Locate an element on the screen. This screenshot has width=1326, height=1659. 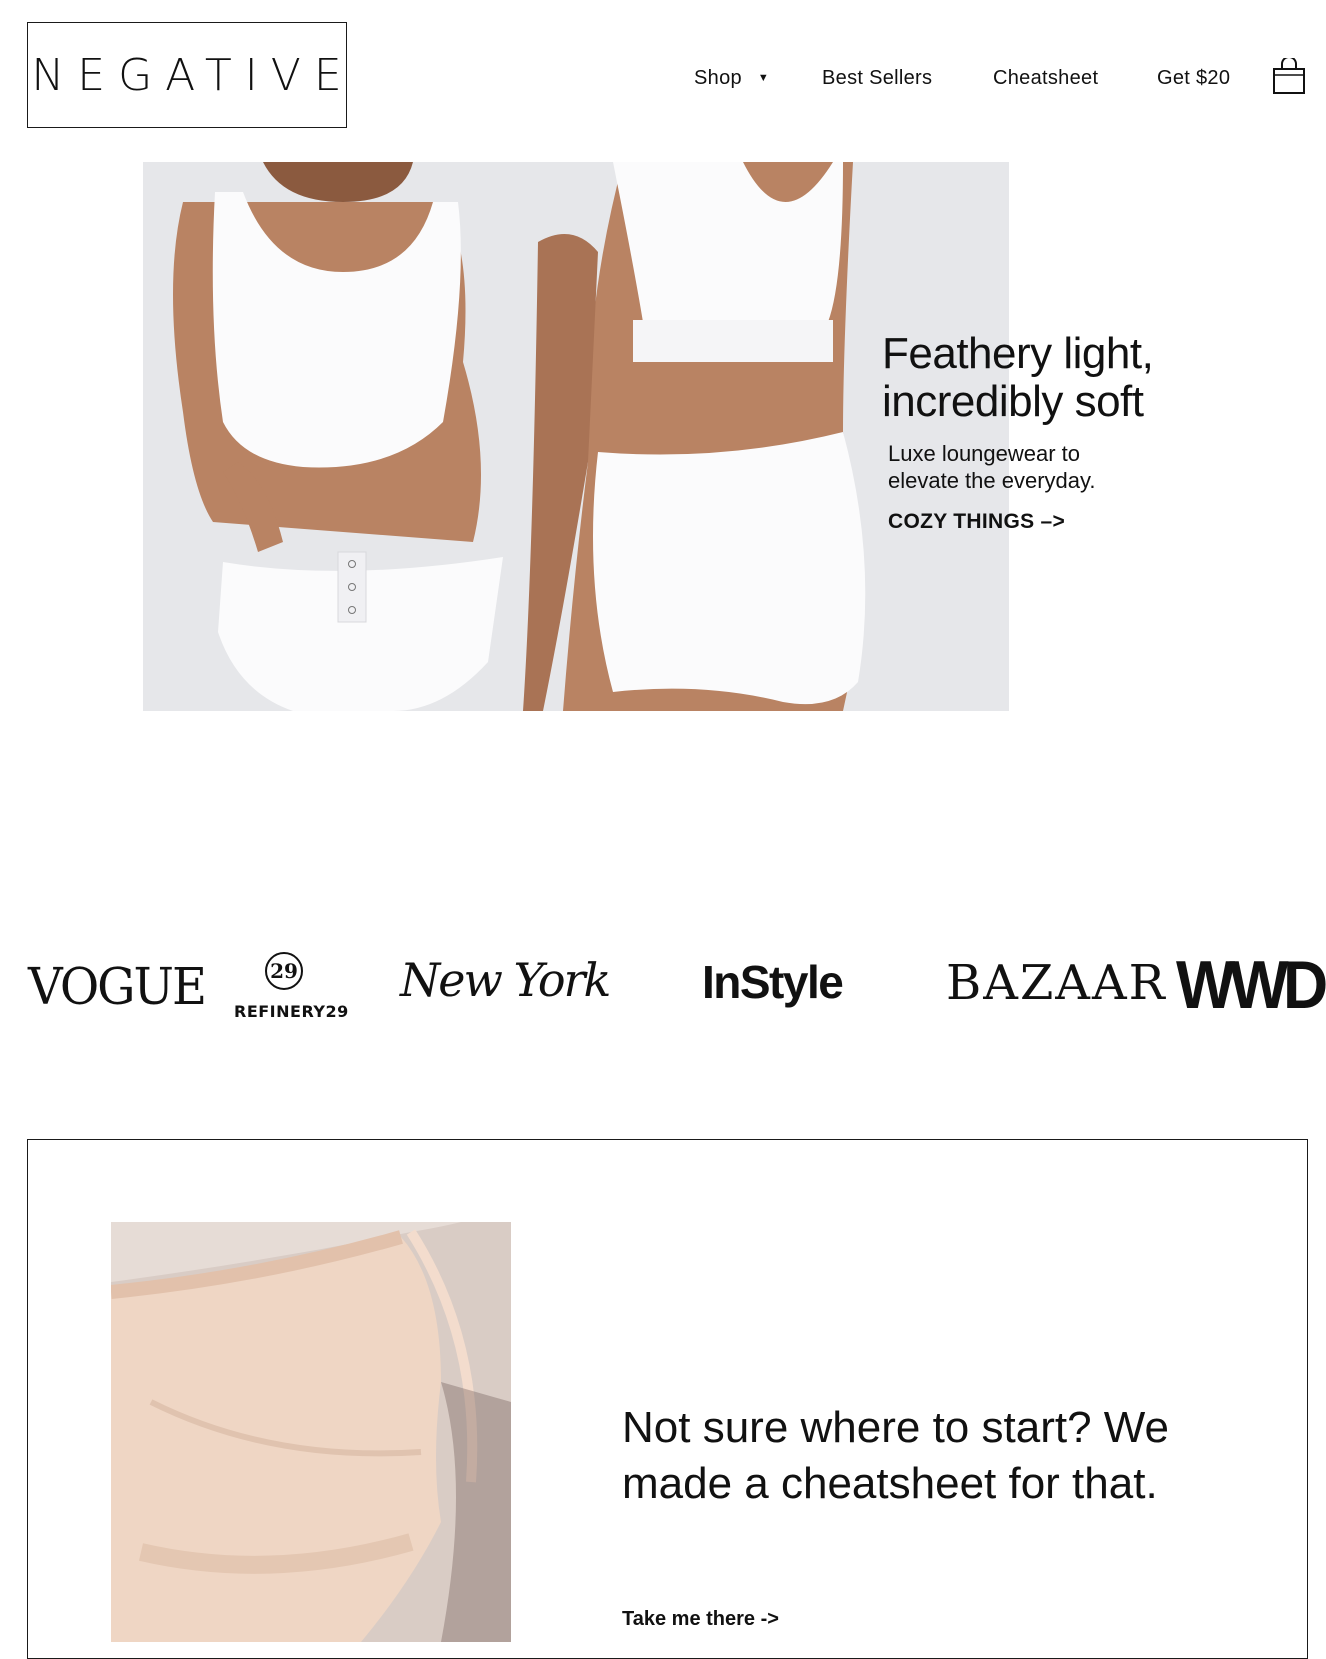
instyle-logo: InStyle is located at coordinates (773, 982).